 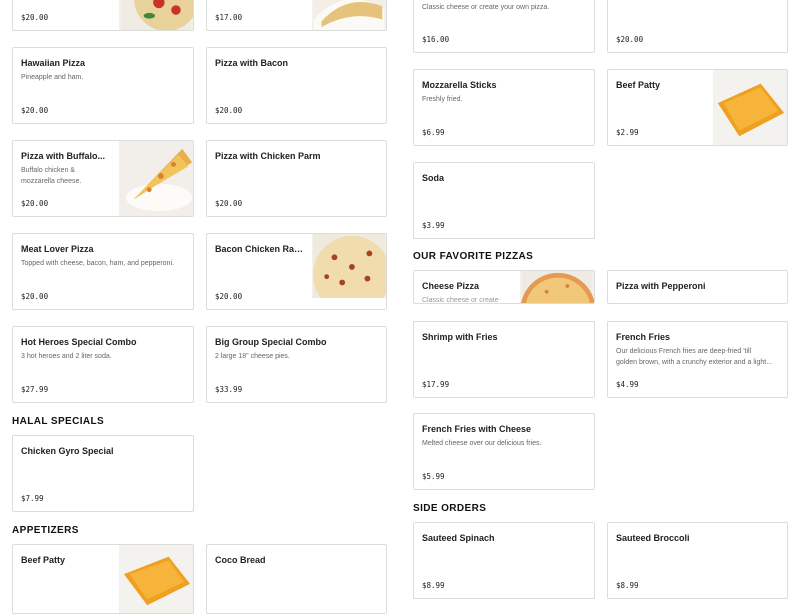 What do you see at coordinates (460, 337) in the screenshot?
I see `item-name: Shrimp with Fries` at bounding box center [460, 337].